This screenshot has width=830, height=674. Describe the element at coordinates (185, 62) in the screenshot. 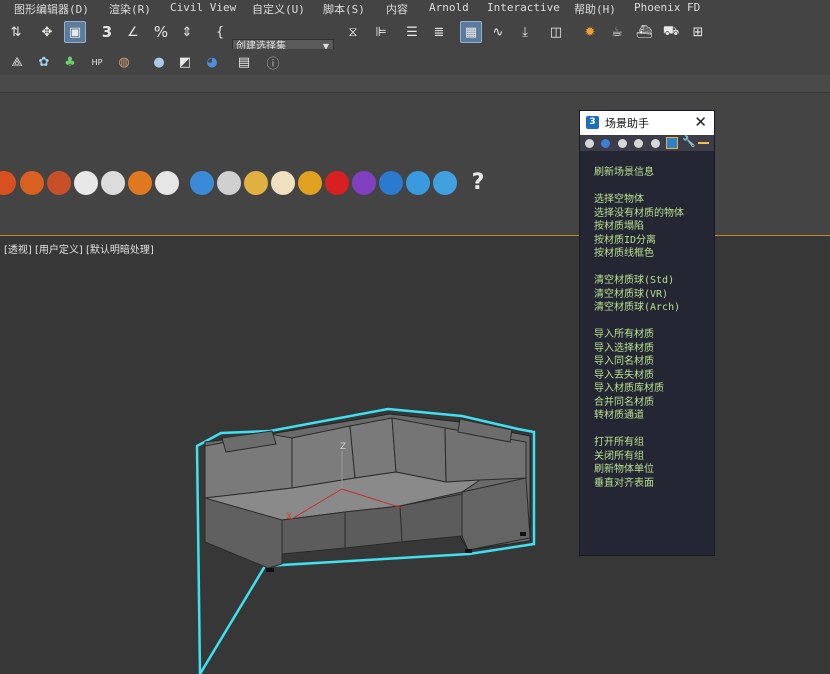

I see `camera-icon: ◩` at that location.